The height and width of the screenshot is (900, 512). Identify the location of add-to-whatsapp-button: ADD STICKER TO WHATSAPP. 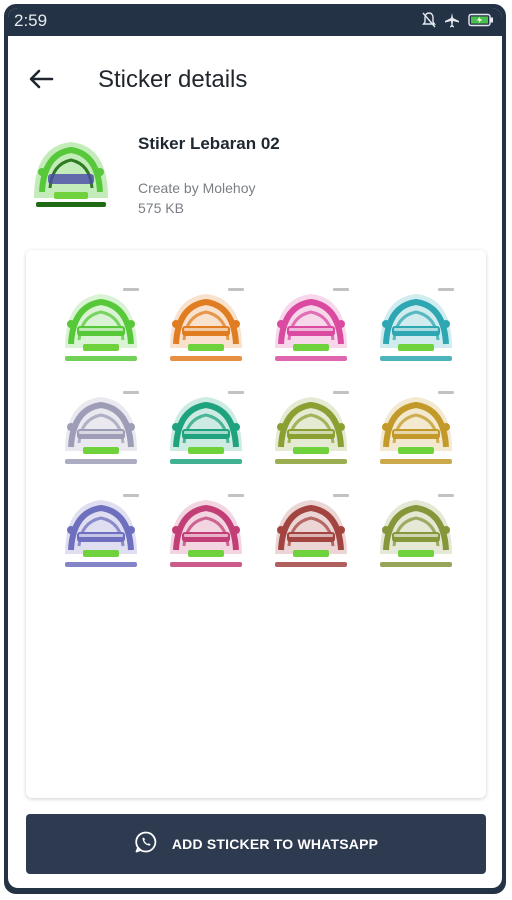
(256, 844).